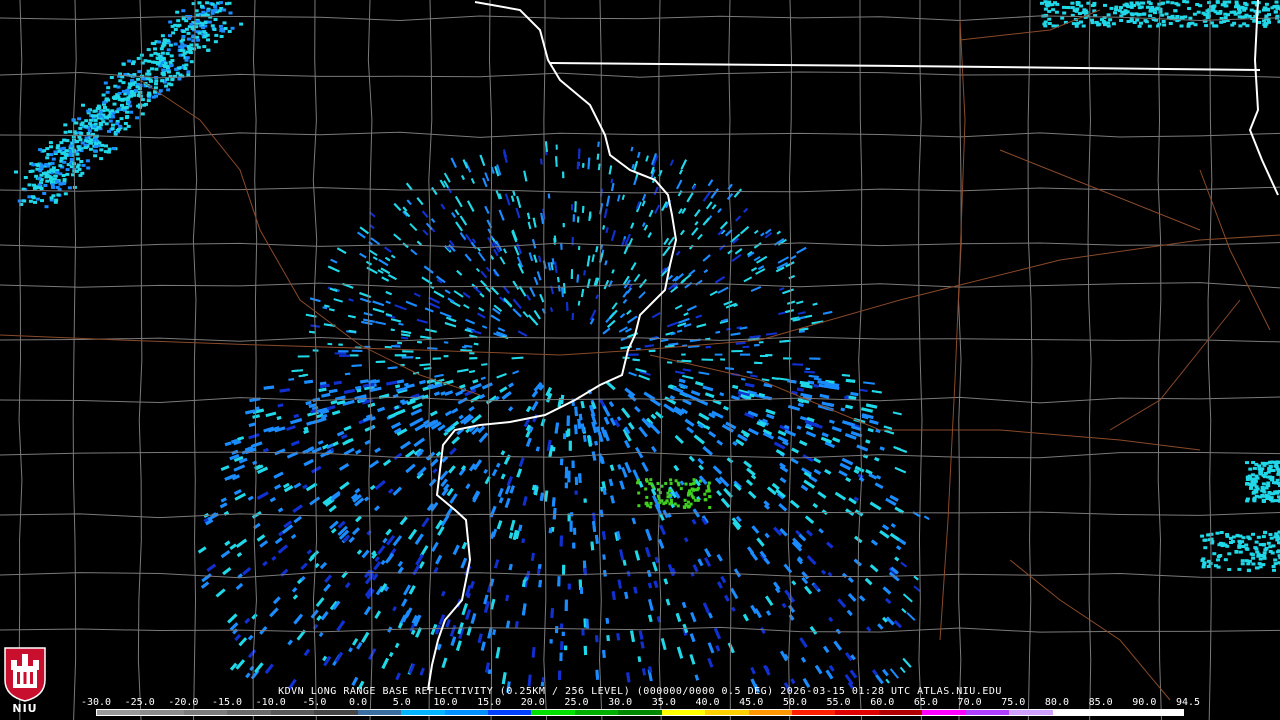 The width and height of the screenshot is (1280, 720). What do you see at coordinates (663, 702) in the screenshot?
I see `scale-label: 35.0` at bounding box center [663, 702].